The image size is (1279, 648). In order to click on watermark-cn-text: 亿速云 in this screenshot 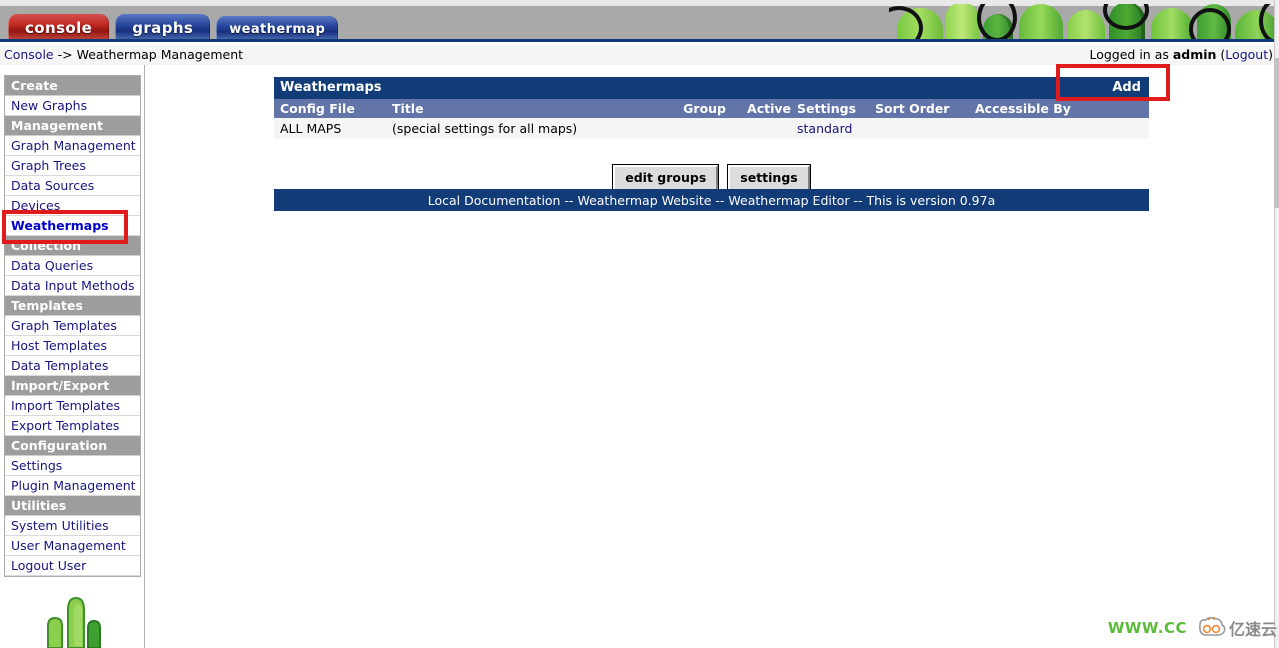, I will do `click(1252, 629)`.